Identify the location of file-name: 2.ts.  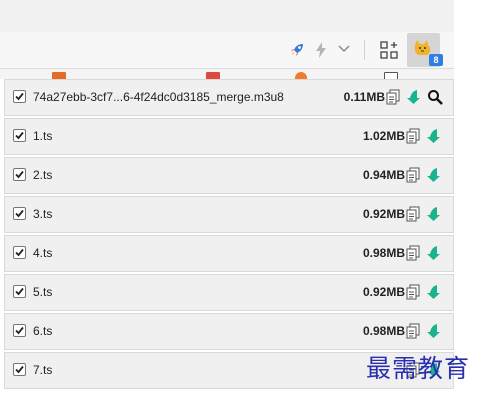
(42, 175).